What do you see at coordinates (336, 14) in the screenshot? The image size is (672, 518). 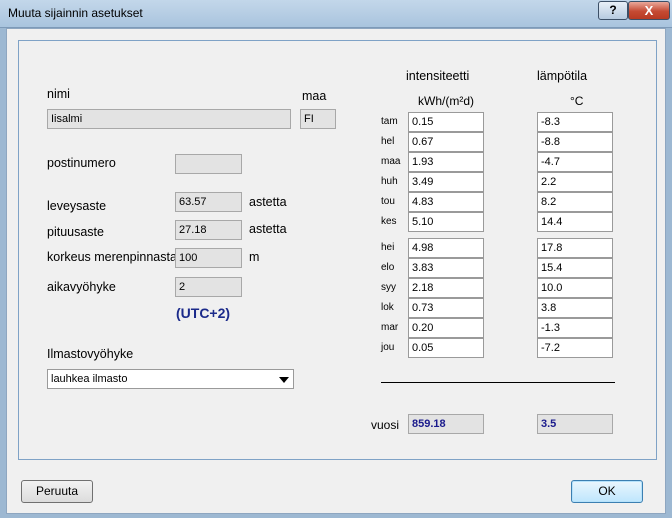 I see `title-bar: Muuta sijainnin asetukset ? X` at bounding box center [336, 14].